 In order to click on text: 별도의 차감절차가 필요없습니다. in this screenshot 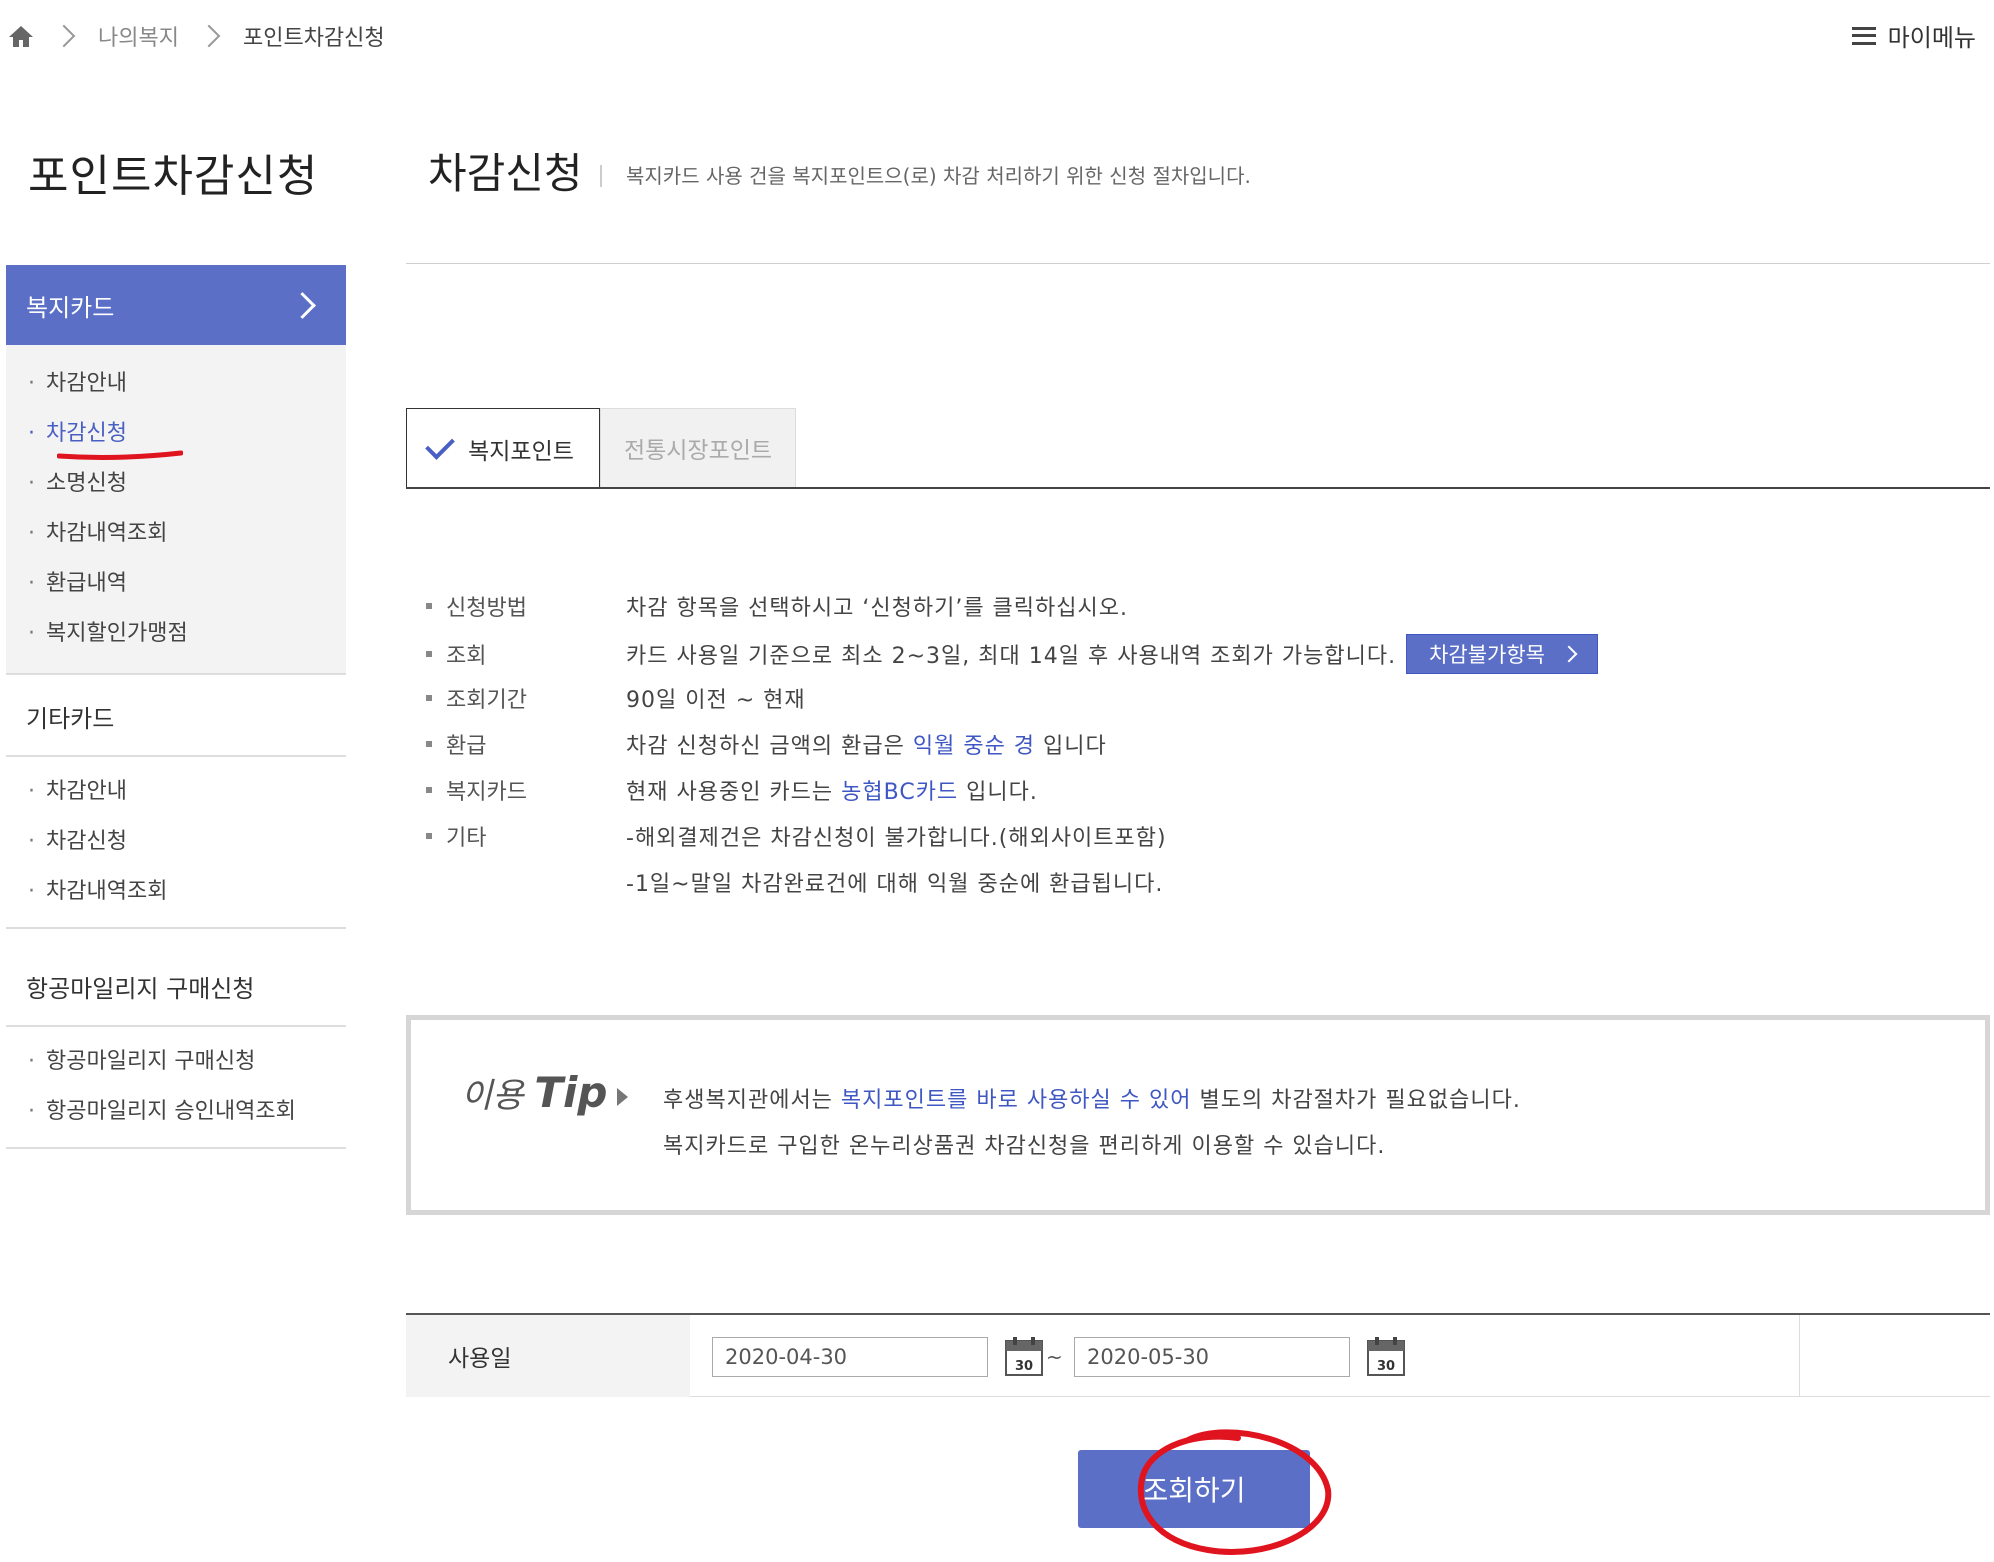, I will do `click(1356, 1100)`.